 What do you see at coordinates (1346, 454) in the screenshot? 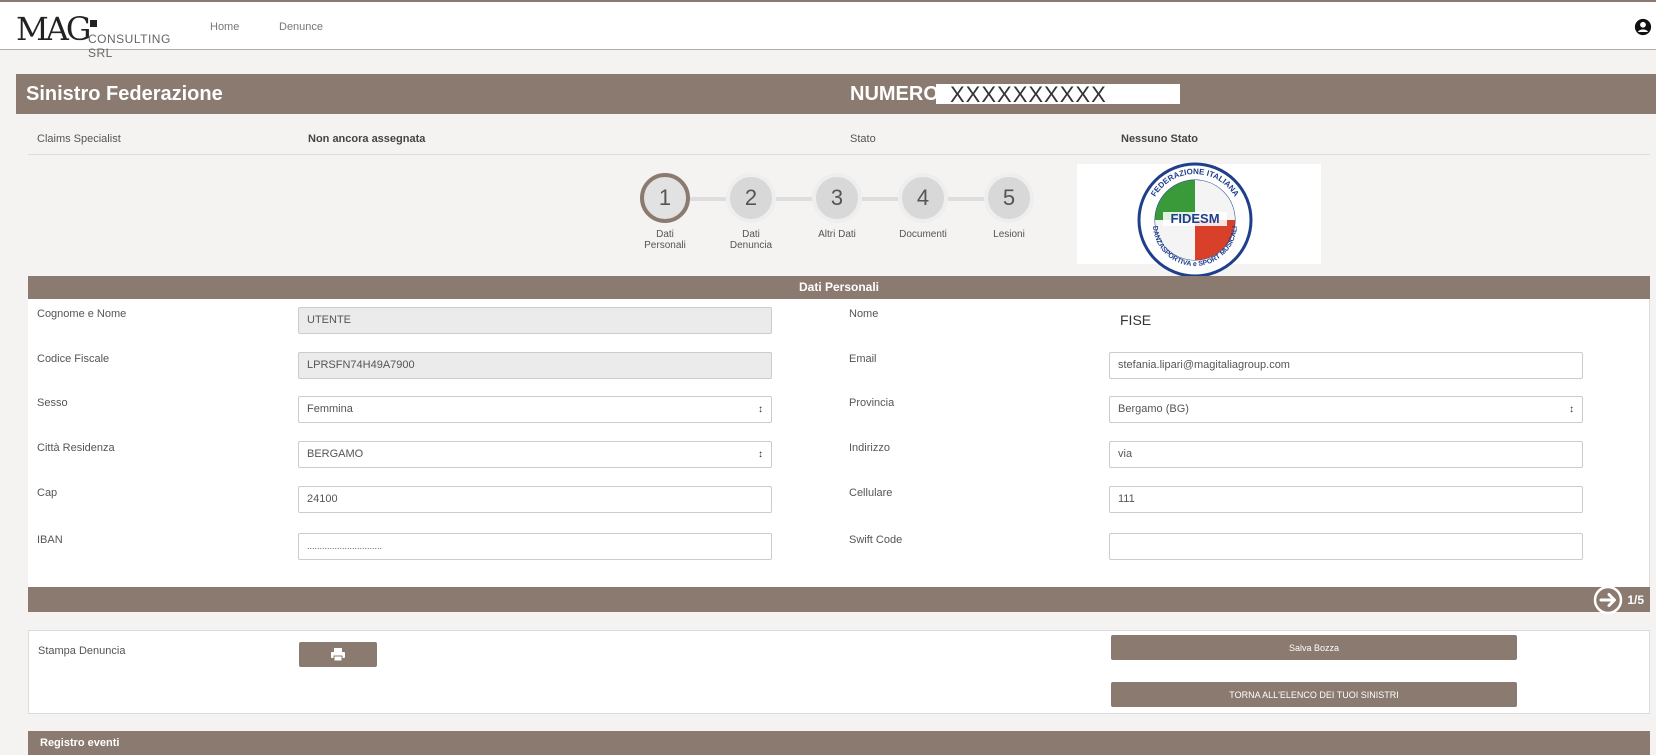
I see `indirizzo-input: via` at bounding box center [1346, 454].